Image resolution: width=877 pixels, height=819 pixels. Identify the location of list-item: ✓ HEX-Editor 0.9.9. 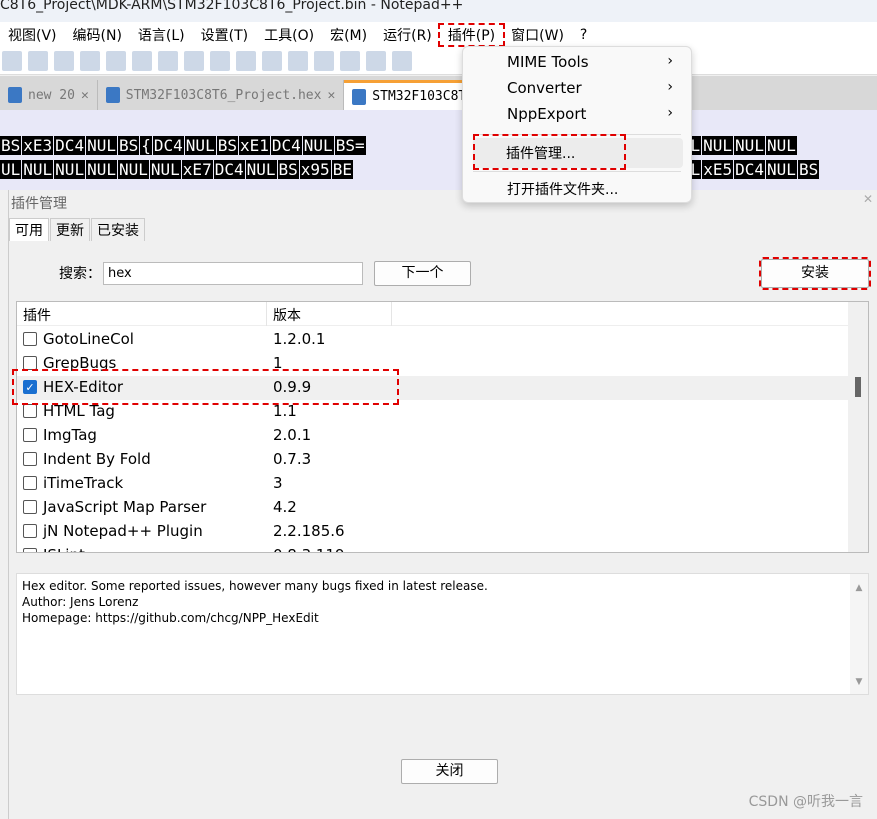
(433, 388).